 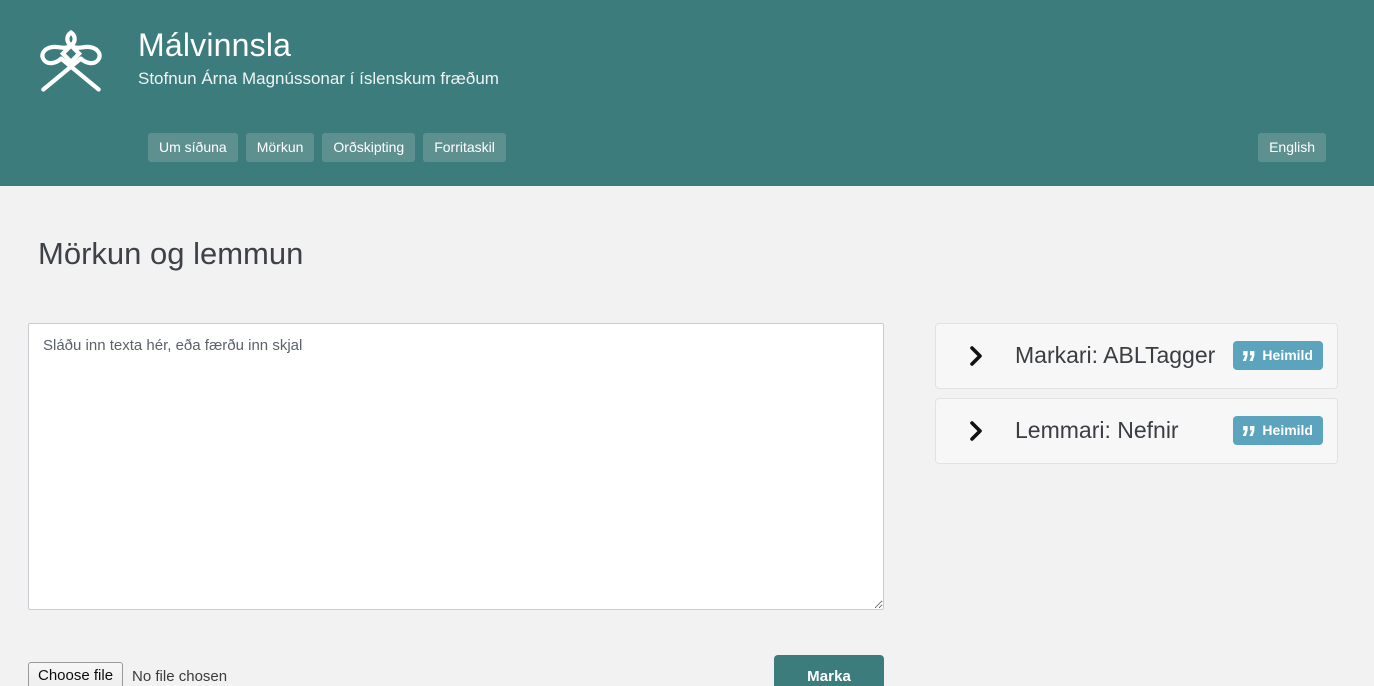 What do you see at coordinates (128, 673) in the screenshot?
I see `file-upload-control: Choose file No file chosen` at bounding box center [128, 673].